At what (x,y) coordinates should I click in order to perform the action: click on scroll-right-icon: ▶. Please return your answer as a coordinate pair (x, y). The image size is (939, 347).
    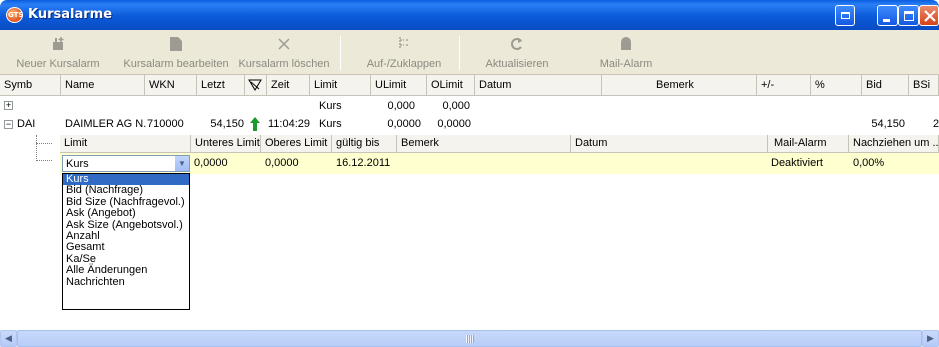
    Looking at the image, I should click on (930, 338).